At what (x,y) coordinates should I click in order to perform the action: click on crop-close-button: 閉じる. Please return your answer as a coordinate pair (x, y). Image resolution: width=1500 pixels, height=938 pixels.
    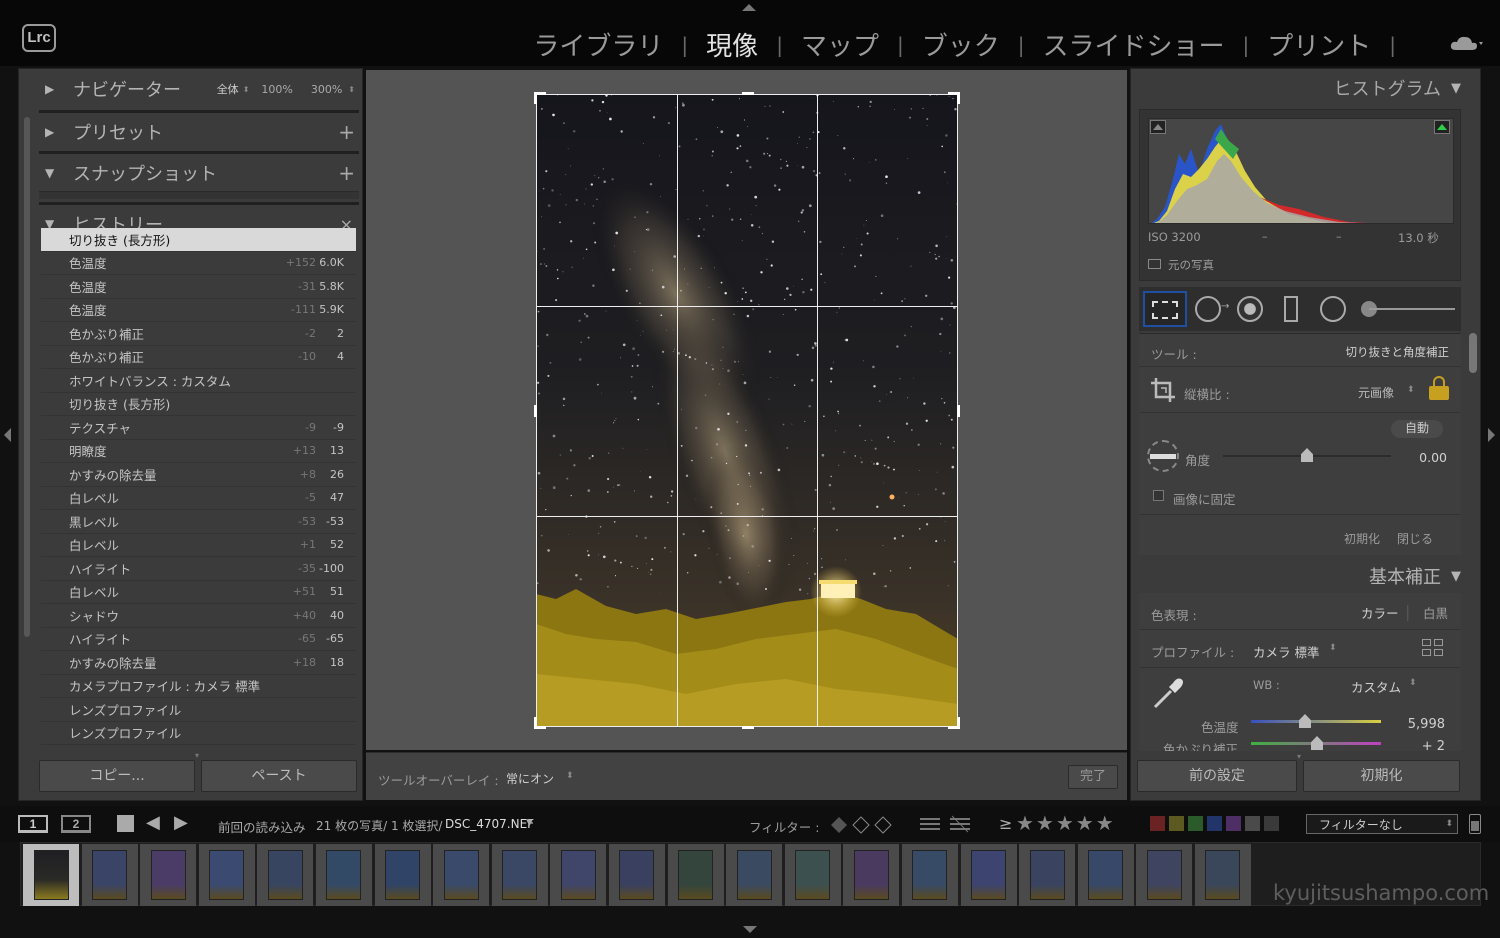
    Looking at the image, I should click on (1415, 538).